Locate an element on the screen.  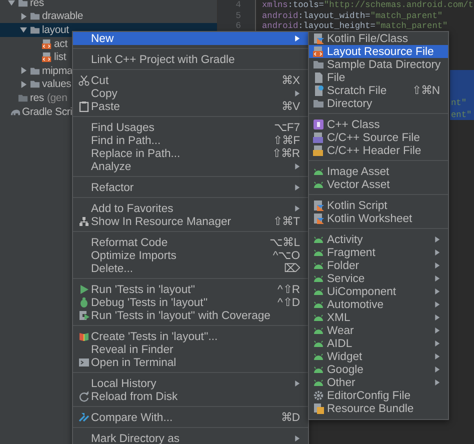
code-line: xmlns:tools="http://schemas.android.com/t is located at coordinates (368, 5).